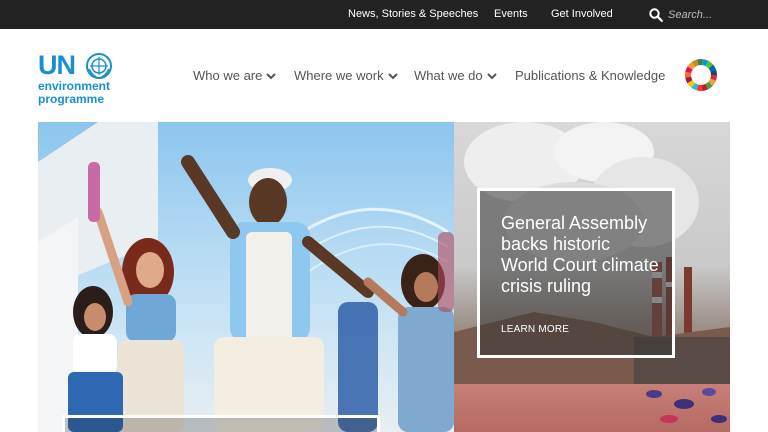 The width and height of the screenshot is (768, 432). I want to click on news-stories-speeches-link: News, Stories & Speeches, so click(413, 14).